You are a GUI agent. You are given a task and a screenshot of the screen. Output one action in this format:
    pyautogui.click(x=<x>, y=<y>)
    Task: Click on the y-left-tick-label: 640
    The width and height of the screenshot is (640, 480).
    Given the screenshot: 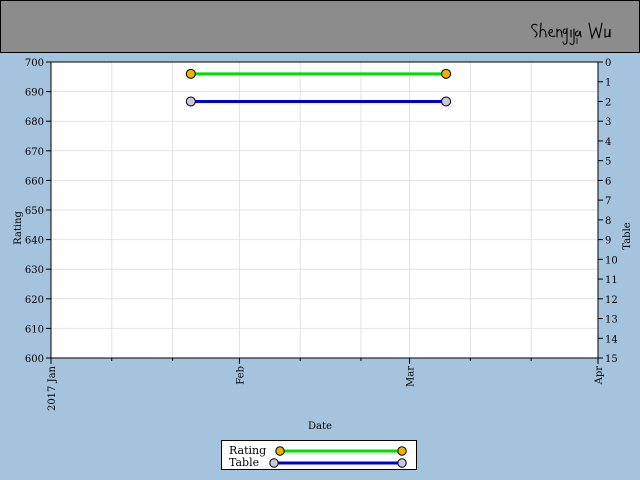 What is the action you would take?
    pyautogui.click(x=34, y=241)
    